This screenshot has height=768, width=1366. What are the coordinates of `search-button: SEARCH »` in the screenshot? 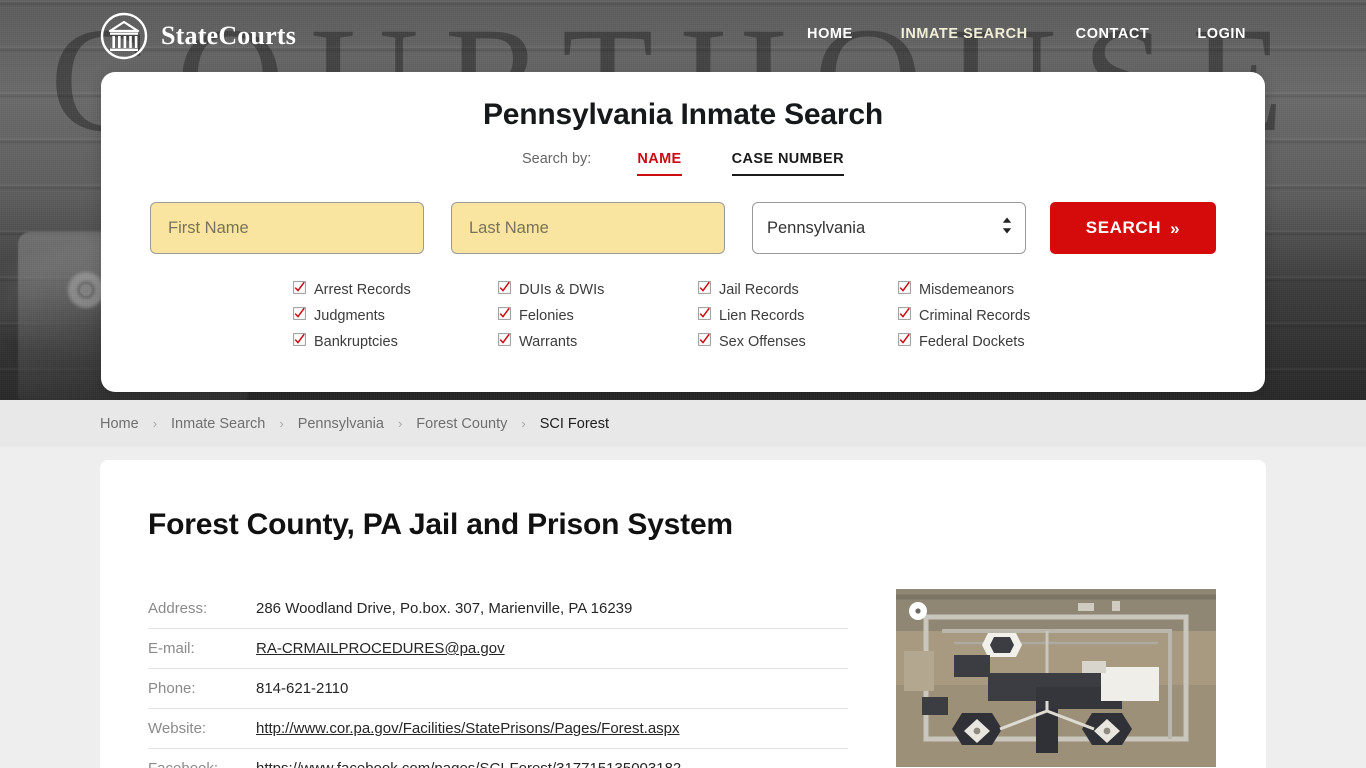 It's located at (1133, 228).